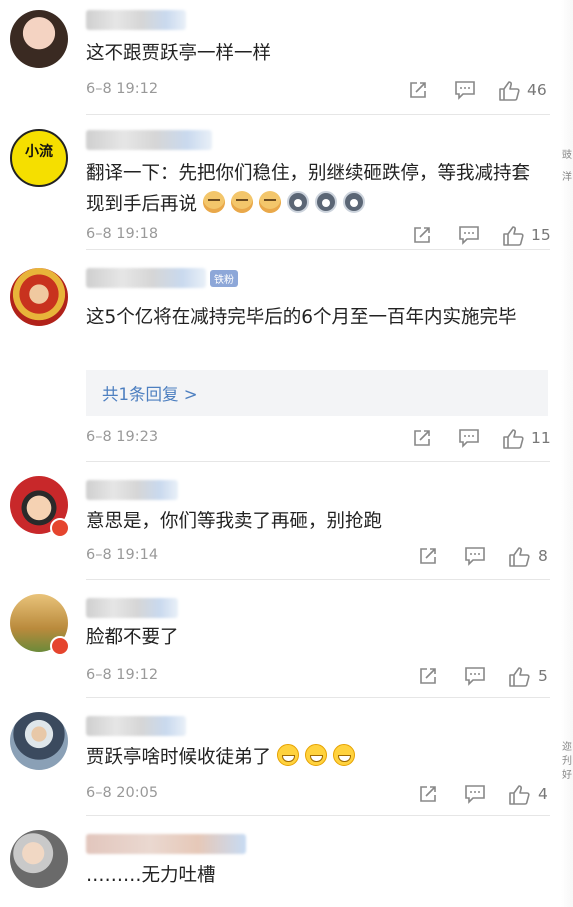  Describe the element at coordinates (541, 438) in the screenshot. I see `like-count: 11` at that location.